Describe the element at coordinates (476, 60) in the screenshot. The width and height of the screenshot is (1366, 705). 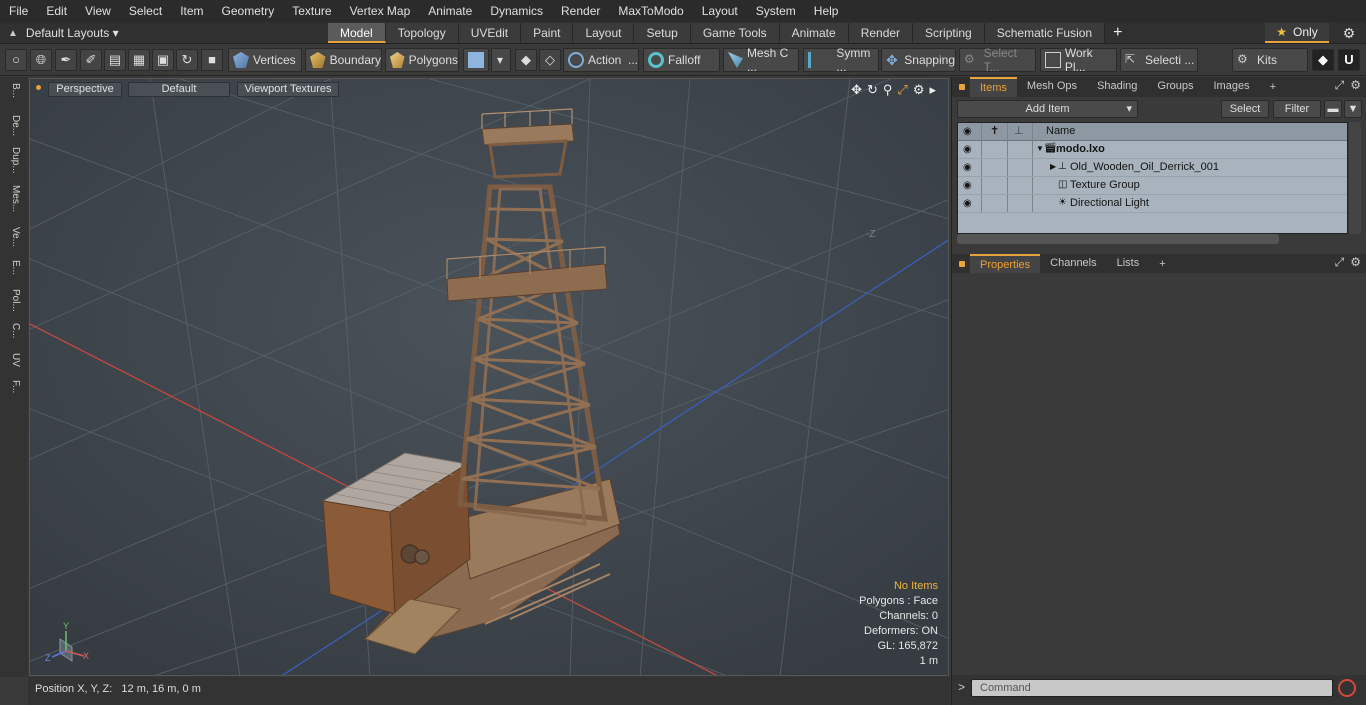
I see `item-mode-button` at that location.